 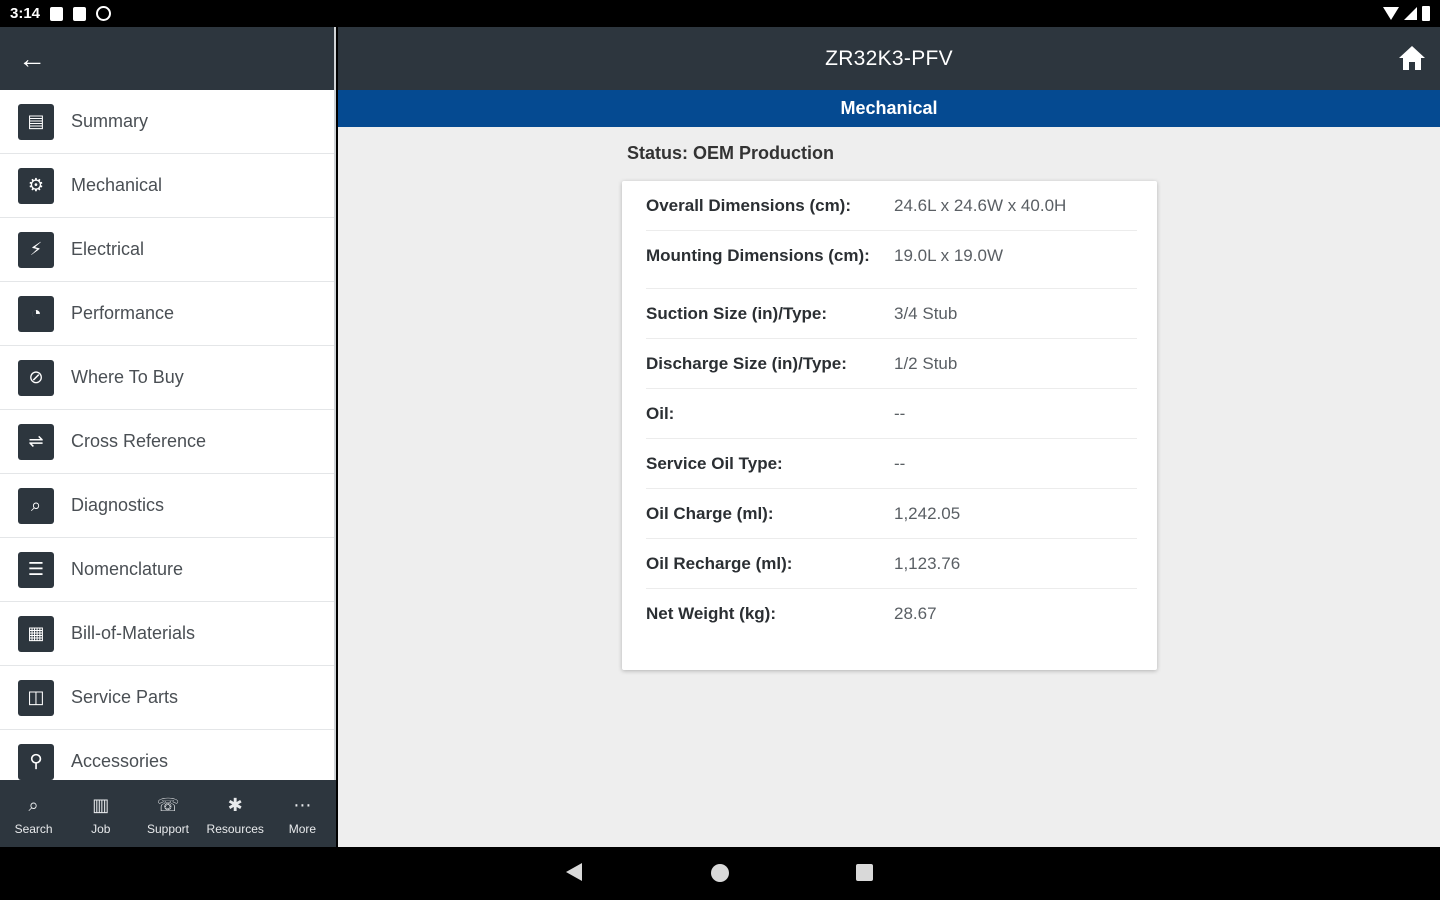 I want to click on spec-row: Suction Size (in)/Type: 3/4 Stub, so click(x=891, y=314).